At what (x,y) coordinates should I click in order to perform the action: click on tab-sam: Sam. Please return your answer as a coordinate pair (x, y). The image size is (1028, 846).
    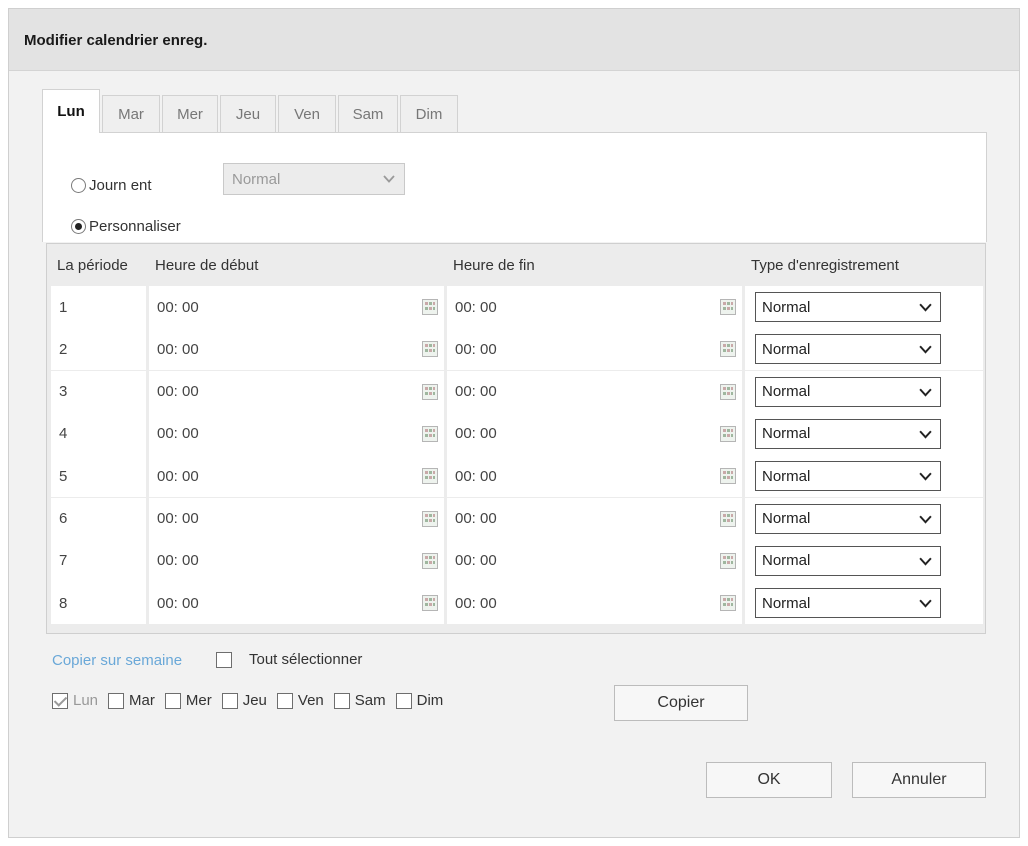
    Looking at the image, I should click on (368, 114).